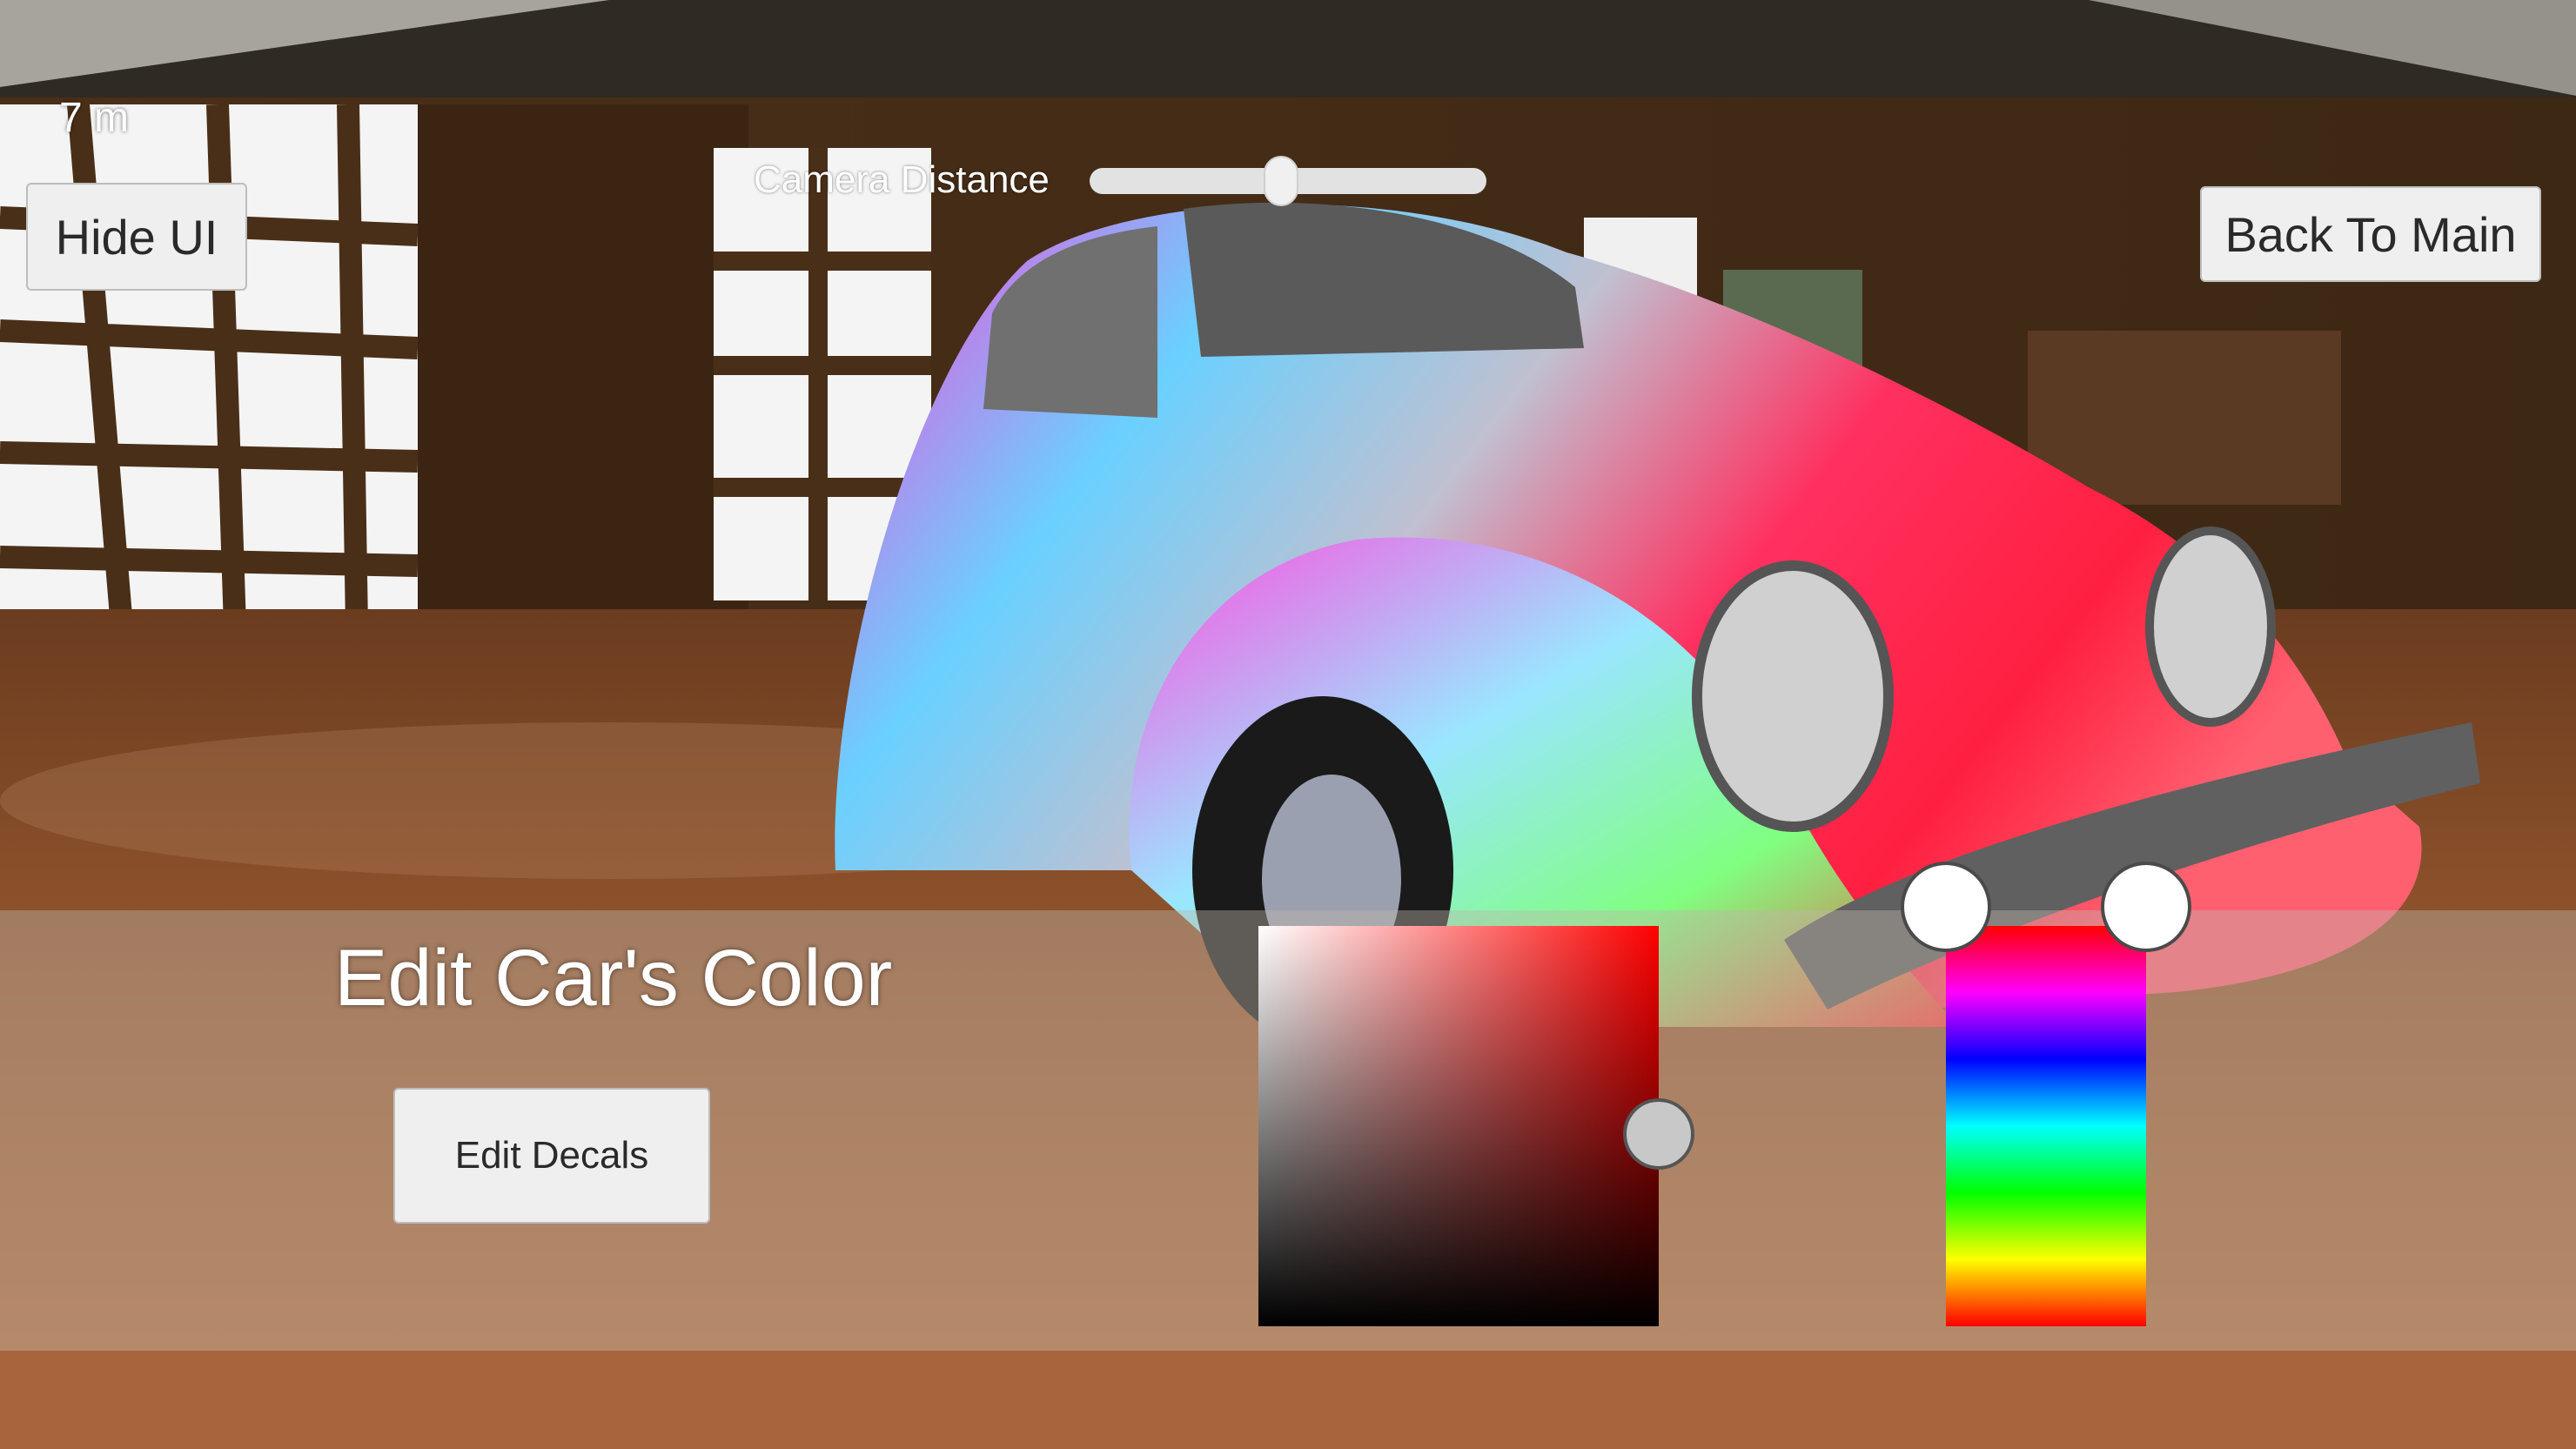  What do you see at coordinates (552, 1156) in the screenshot?
I see `edit-decals-button: Edit Decals` at bounding box center [552, 1156].